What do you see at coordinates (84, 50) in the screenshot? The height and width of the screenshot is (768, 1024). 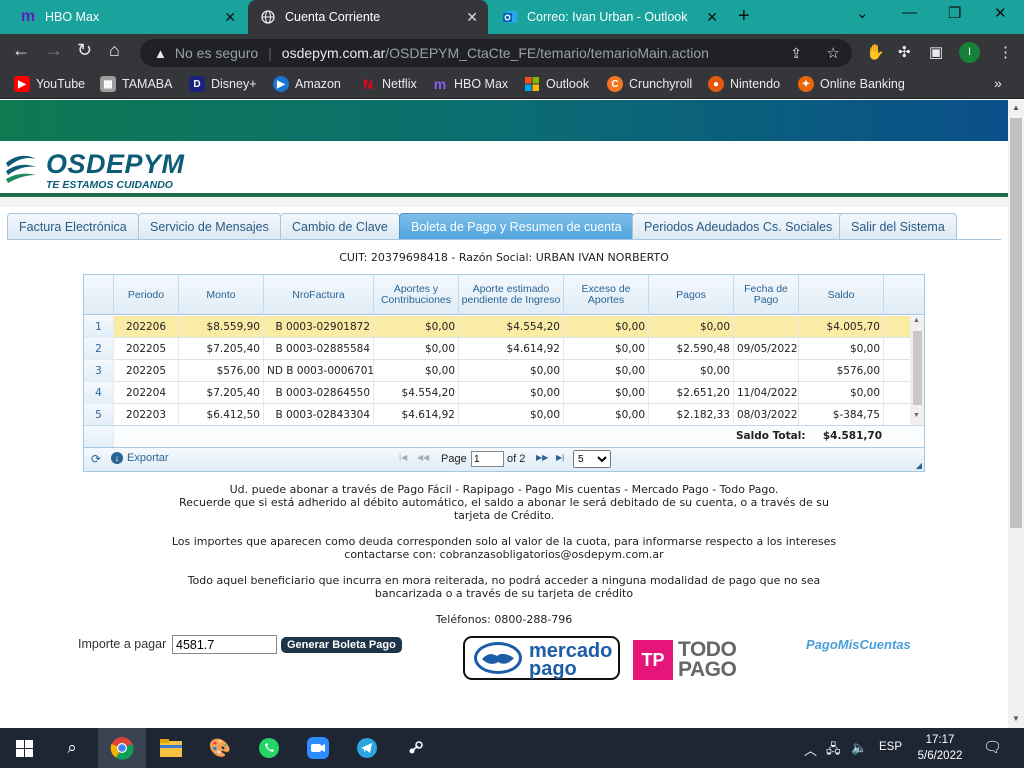 I see `reload-icon: ↻` at bounding box center [84, 50].